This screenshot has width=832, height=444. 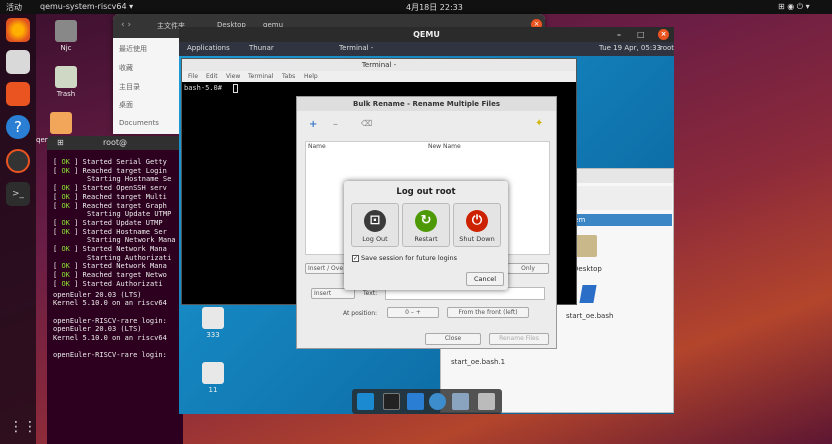 What do you see at coordinates (120, 205) in the screenshot?
I see `line-text: ] Reached target Graph` at bounding box center [120, 205].